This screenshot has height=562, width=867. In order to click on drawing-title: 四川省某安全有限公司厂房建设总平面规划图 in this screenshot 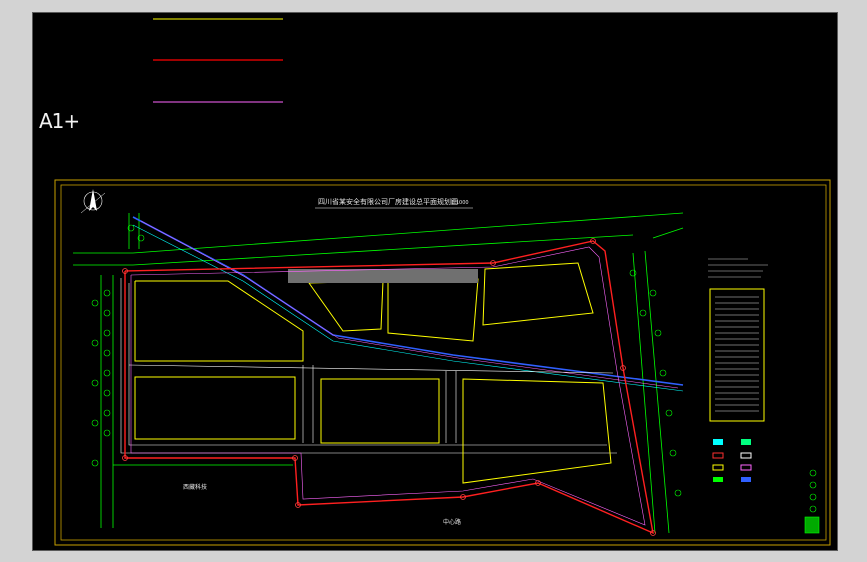, I will do `click(388, 201)`.